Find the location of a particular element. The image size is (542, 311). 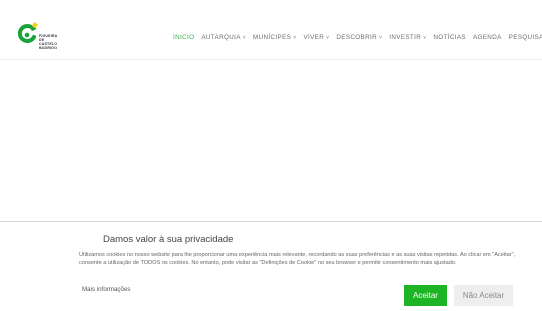

nav-item-label: NOTÍCIAS is located at coordinates (449, 37).